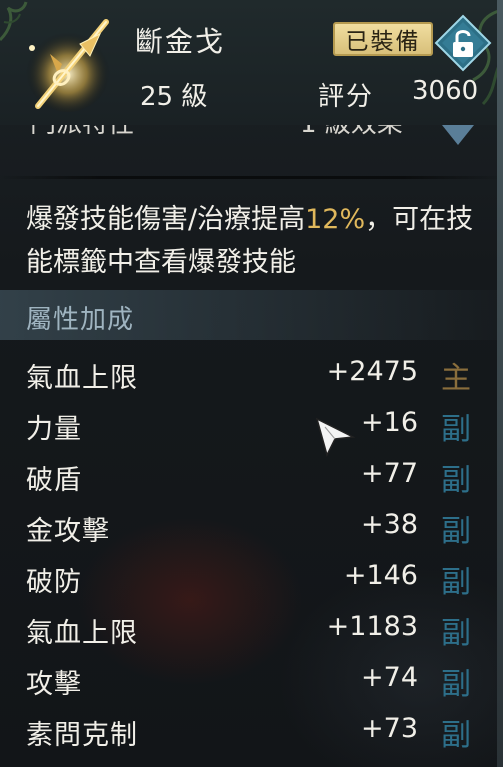  What do you see at coordinates (68, 531) in the screenshot?
I see `attribute-name: 金攻擊` at bounding box center [68, 531].